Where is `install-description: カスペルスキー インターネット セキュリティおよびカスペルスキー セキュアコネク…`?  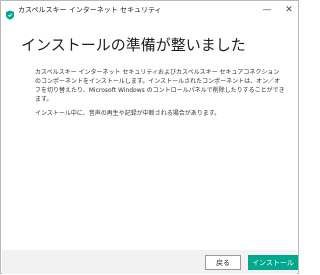
install-description: カスペルスキー インターネット セキュリティおよびカスペルスキー セキュアコネク… is located at coordinates (160, 86).